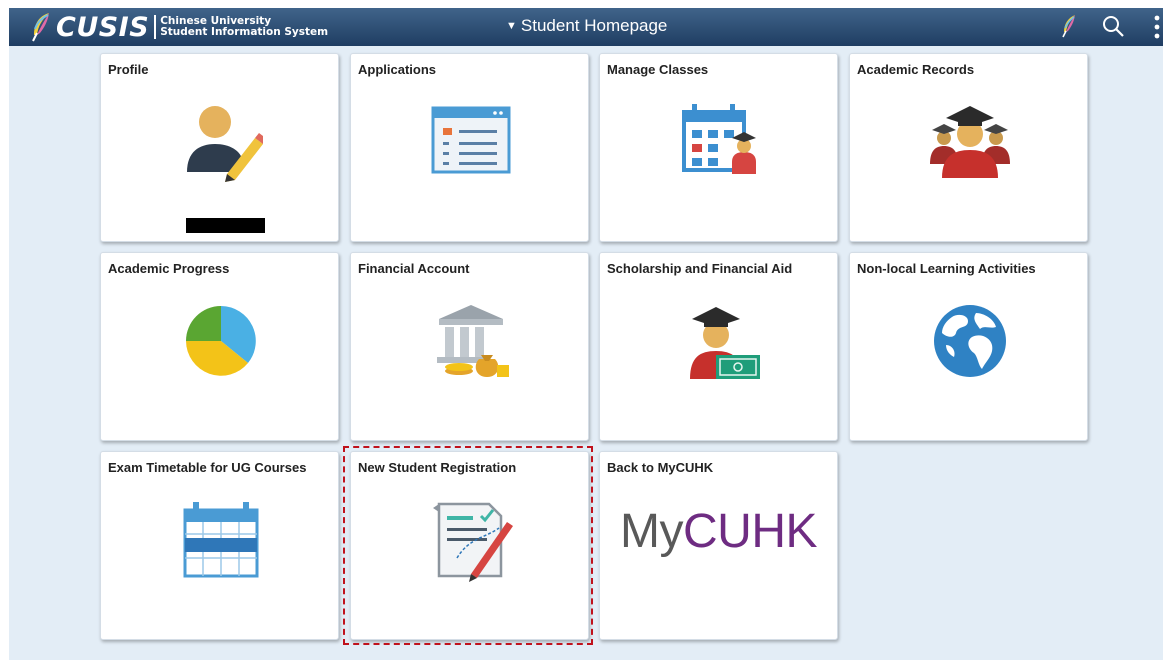 The image size is (1163, 660). What do you see at coordinates (970, 142) in the screenshot?
I see `graduates-icon` at bounding box center [970, 142].